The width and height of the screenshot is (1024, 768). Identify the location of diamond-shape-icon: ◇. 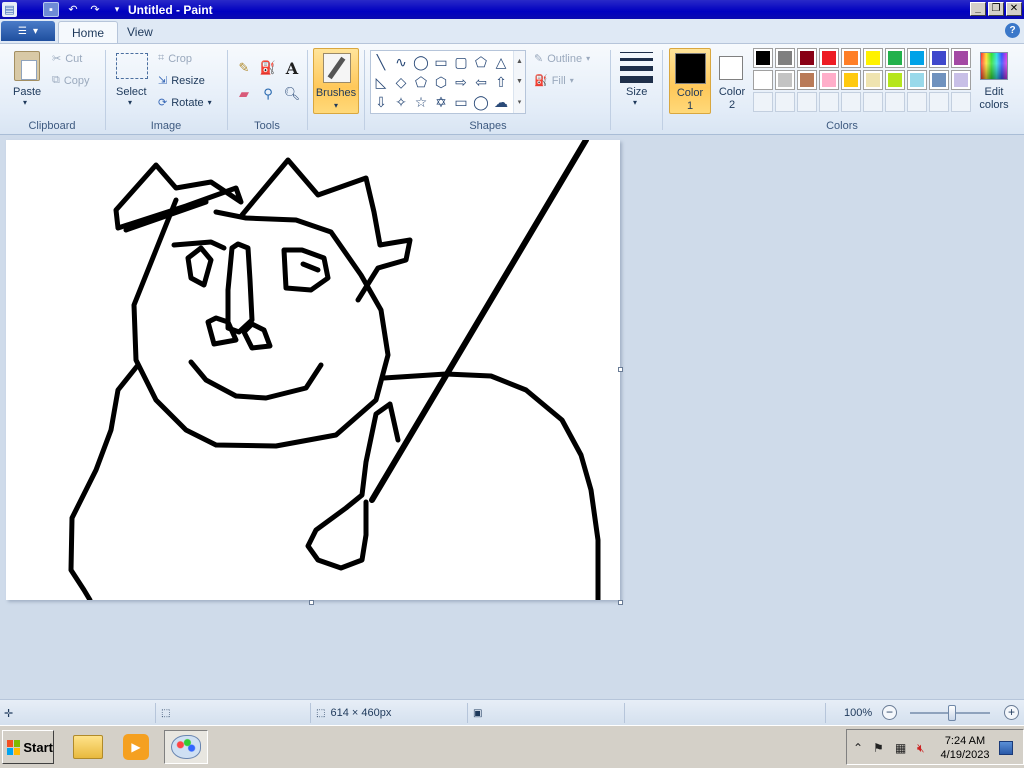
(401, 82).